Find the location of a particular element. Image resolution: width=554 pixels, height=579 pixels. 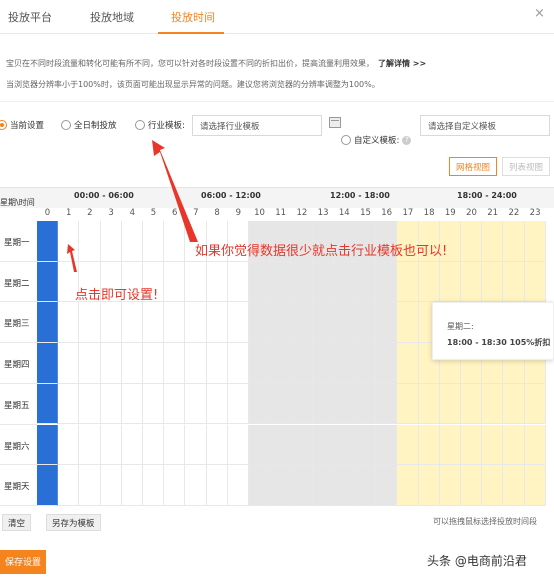

calendar-icon is located at coordinates (335, 122).